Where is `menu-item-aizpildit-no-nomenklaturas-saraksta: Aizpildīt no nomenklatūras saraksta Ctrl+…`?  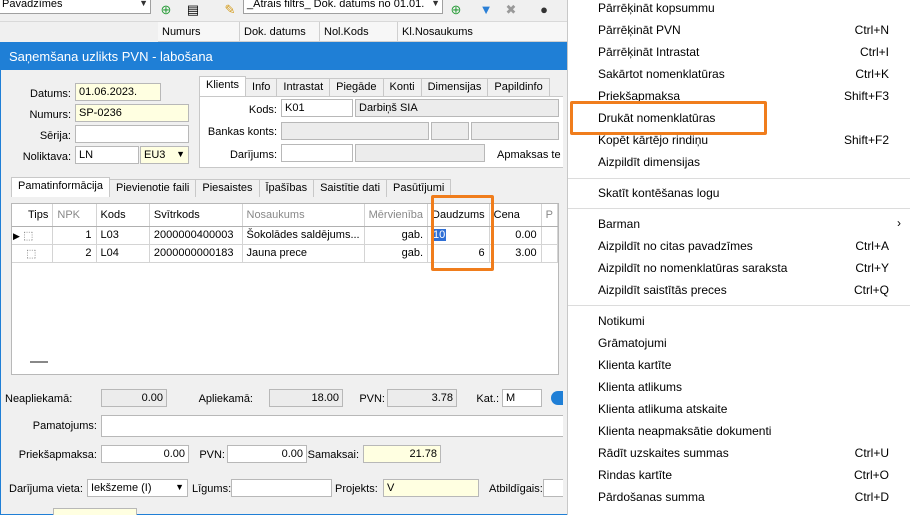 menu-item-aizpildit-no-nomenklaturas-saraksta: Aizpildīt no nomenklatūras saraksta Ctrl+… is located at coordinates (739, 268).